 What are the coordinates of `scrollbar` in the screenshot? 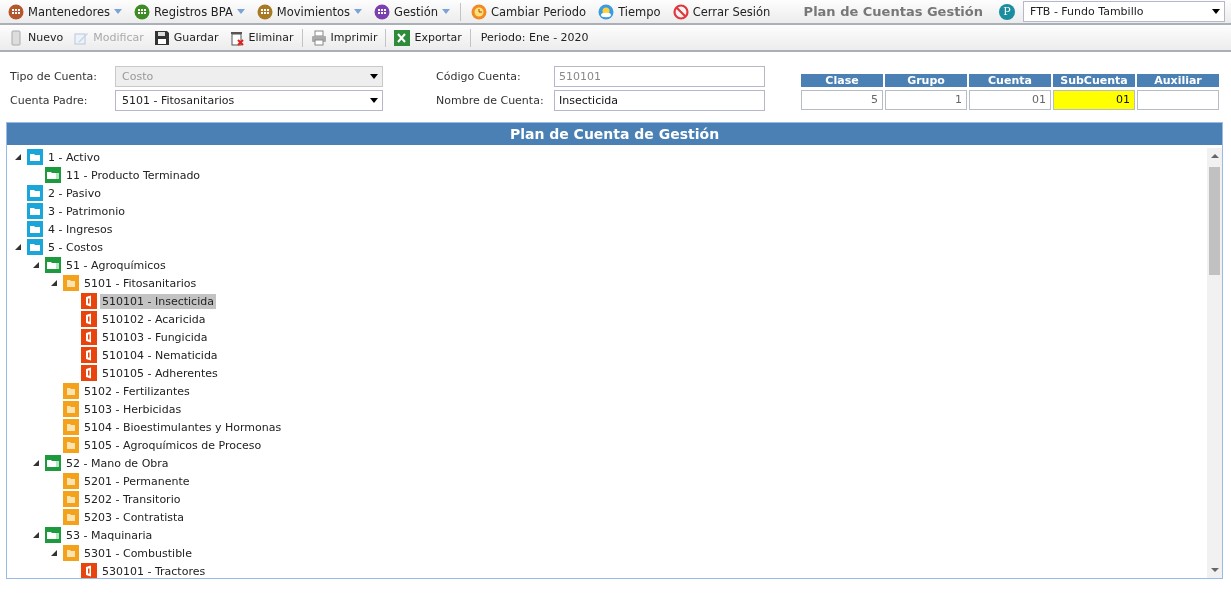 It's located at (1214, 363).